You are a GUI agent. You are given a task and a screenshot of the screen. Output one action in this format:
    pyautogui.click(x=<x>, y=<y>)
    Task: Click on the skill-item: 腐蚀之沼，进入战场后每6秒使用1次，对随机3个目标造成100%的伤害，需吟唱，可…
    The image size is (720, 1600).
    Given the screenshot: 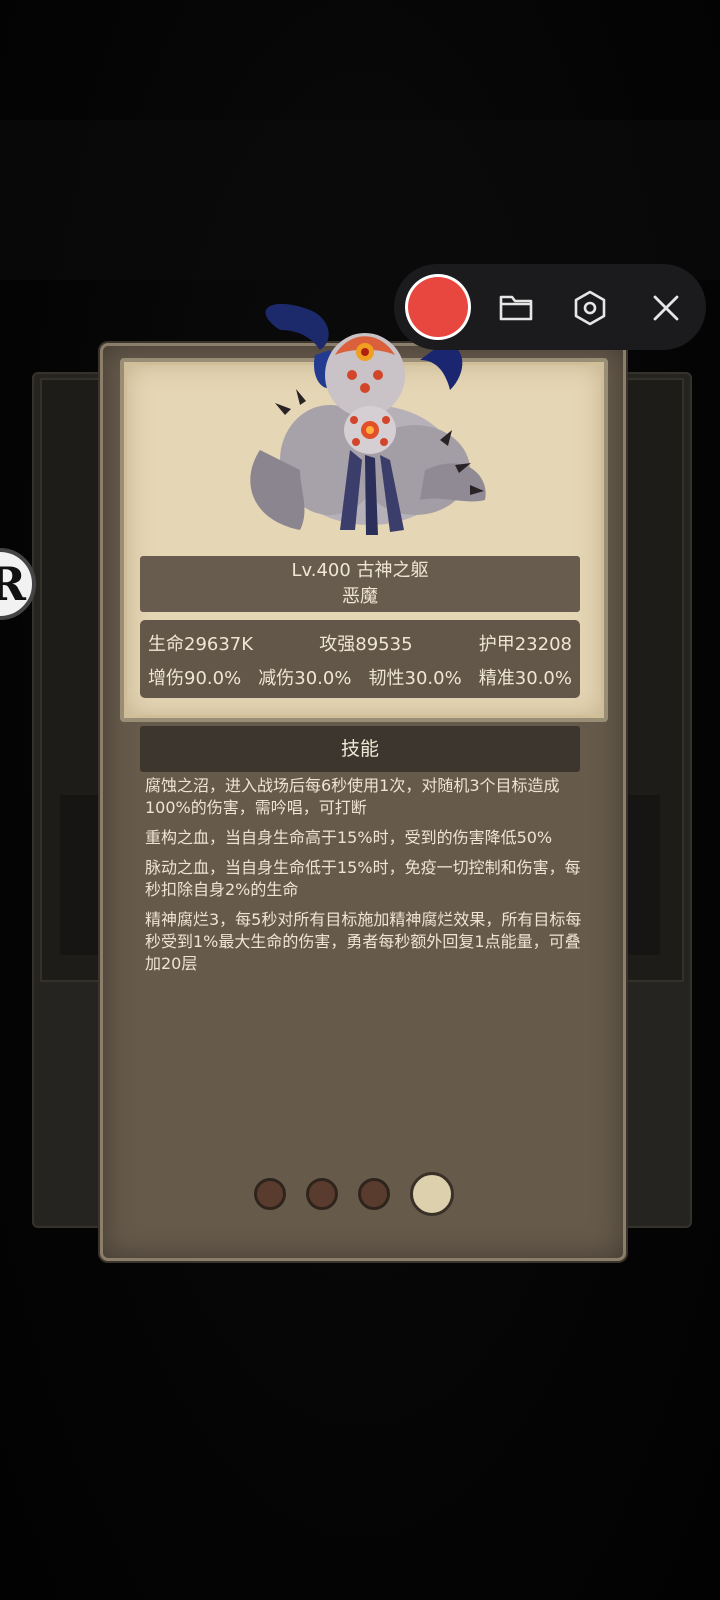 What is the action you would take?
    pyautogui.click(x=352, y=796)
    